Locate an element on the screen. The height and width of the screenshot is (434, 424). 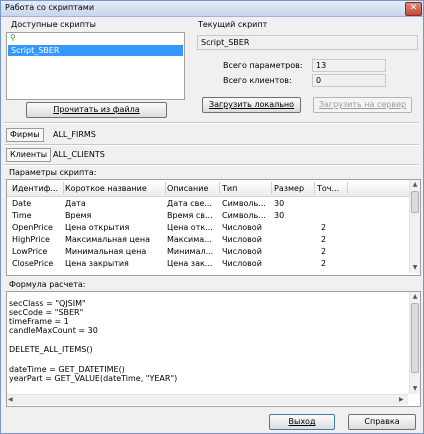
formula-line: yearPart = GET_VALUE(dateTime, "YEAR") is located at coordinates (93, 378).